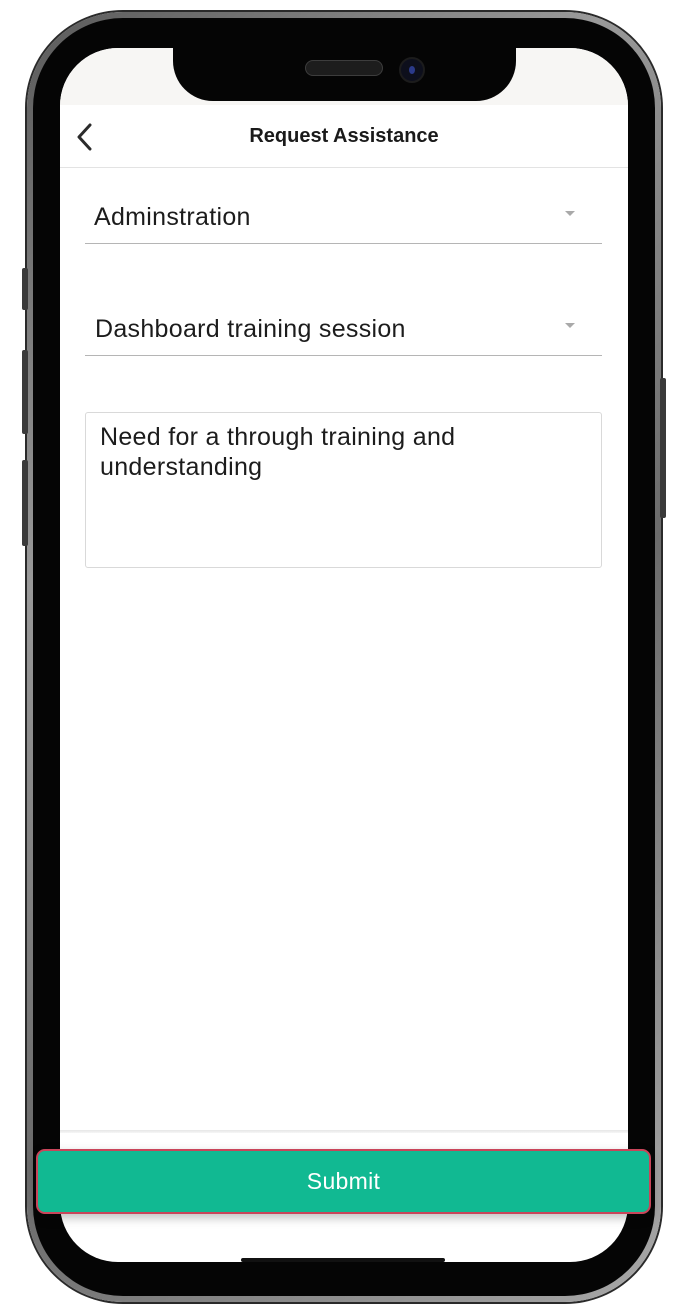 Image resolution: width=688 pixels, height=1313 pixels. What do you see at coordinates (343, 218) in the screenshot?
I see `category-select: Adminstration` at bounding box center [343, 218].